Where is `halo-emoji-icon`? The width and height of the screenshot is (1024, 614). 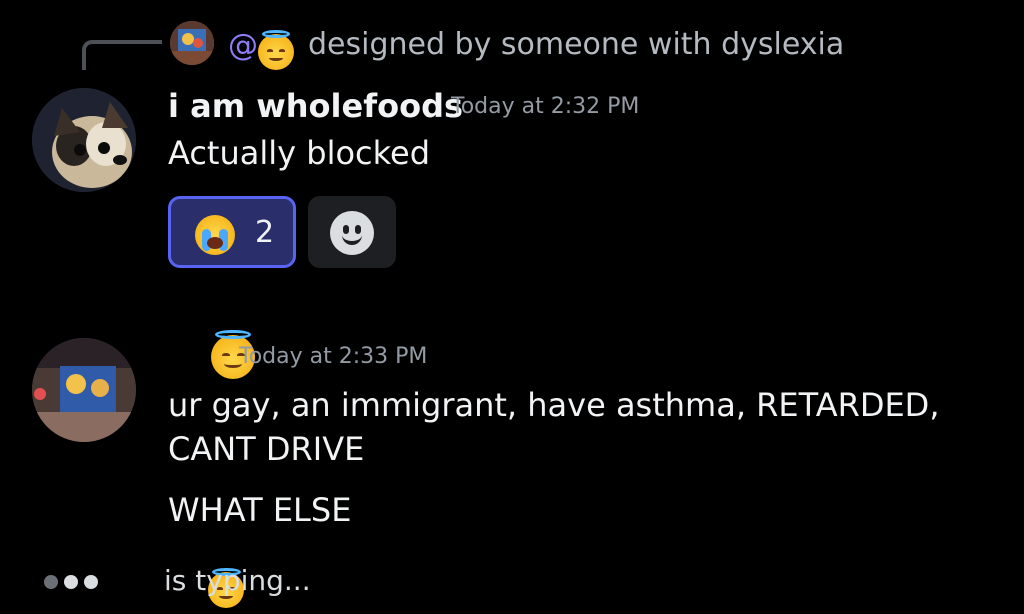 halo-emoji-icon is located at coordinates (276, 49).